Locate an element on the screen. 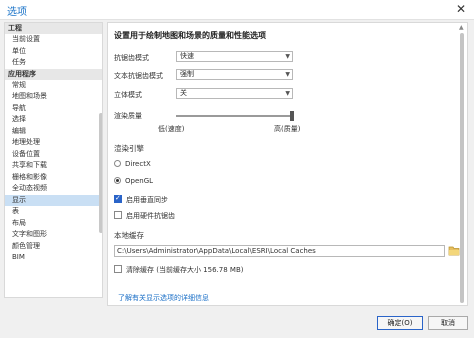 Image resolution: width=474 pixels, height=338 pixels. scroll-up-icon: ▲ is located at coordinates (461, 27).